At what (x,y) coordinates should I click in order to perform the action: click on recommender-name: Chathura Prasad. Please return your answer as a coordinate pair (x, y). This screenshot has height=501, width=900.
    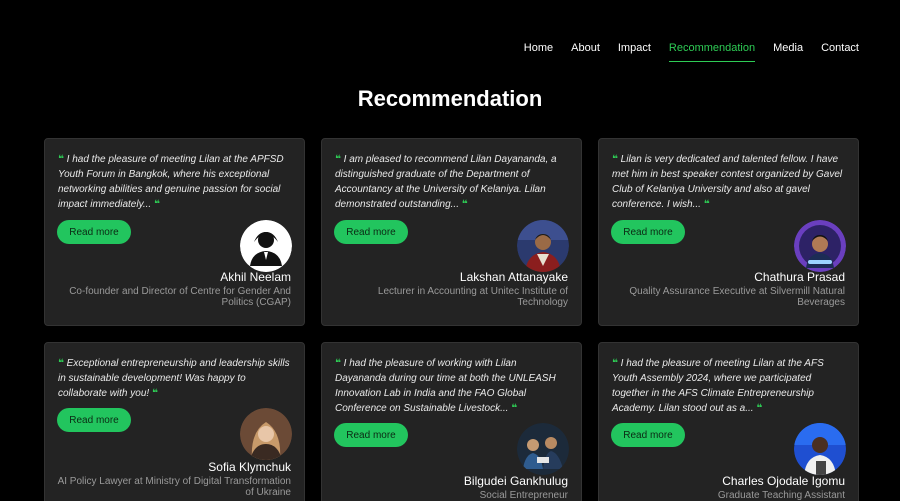
    Looking at the image, I should click on (799, 277).